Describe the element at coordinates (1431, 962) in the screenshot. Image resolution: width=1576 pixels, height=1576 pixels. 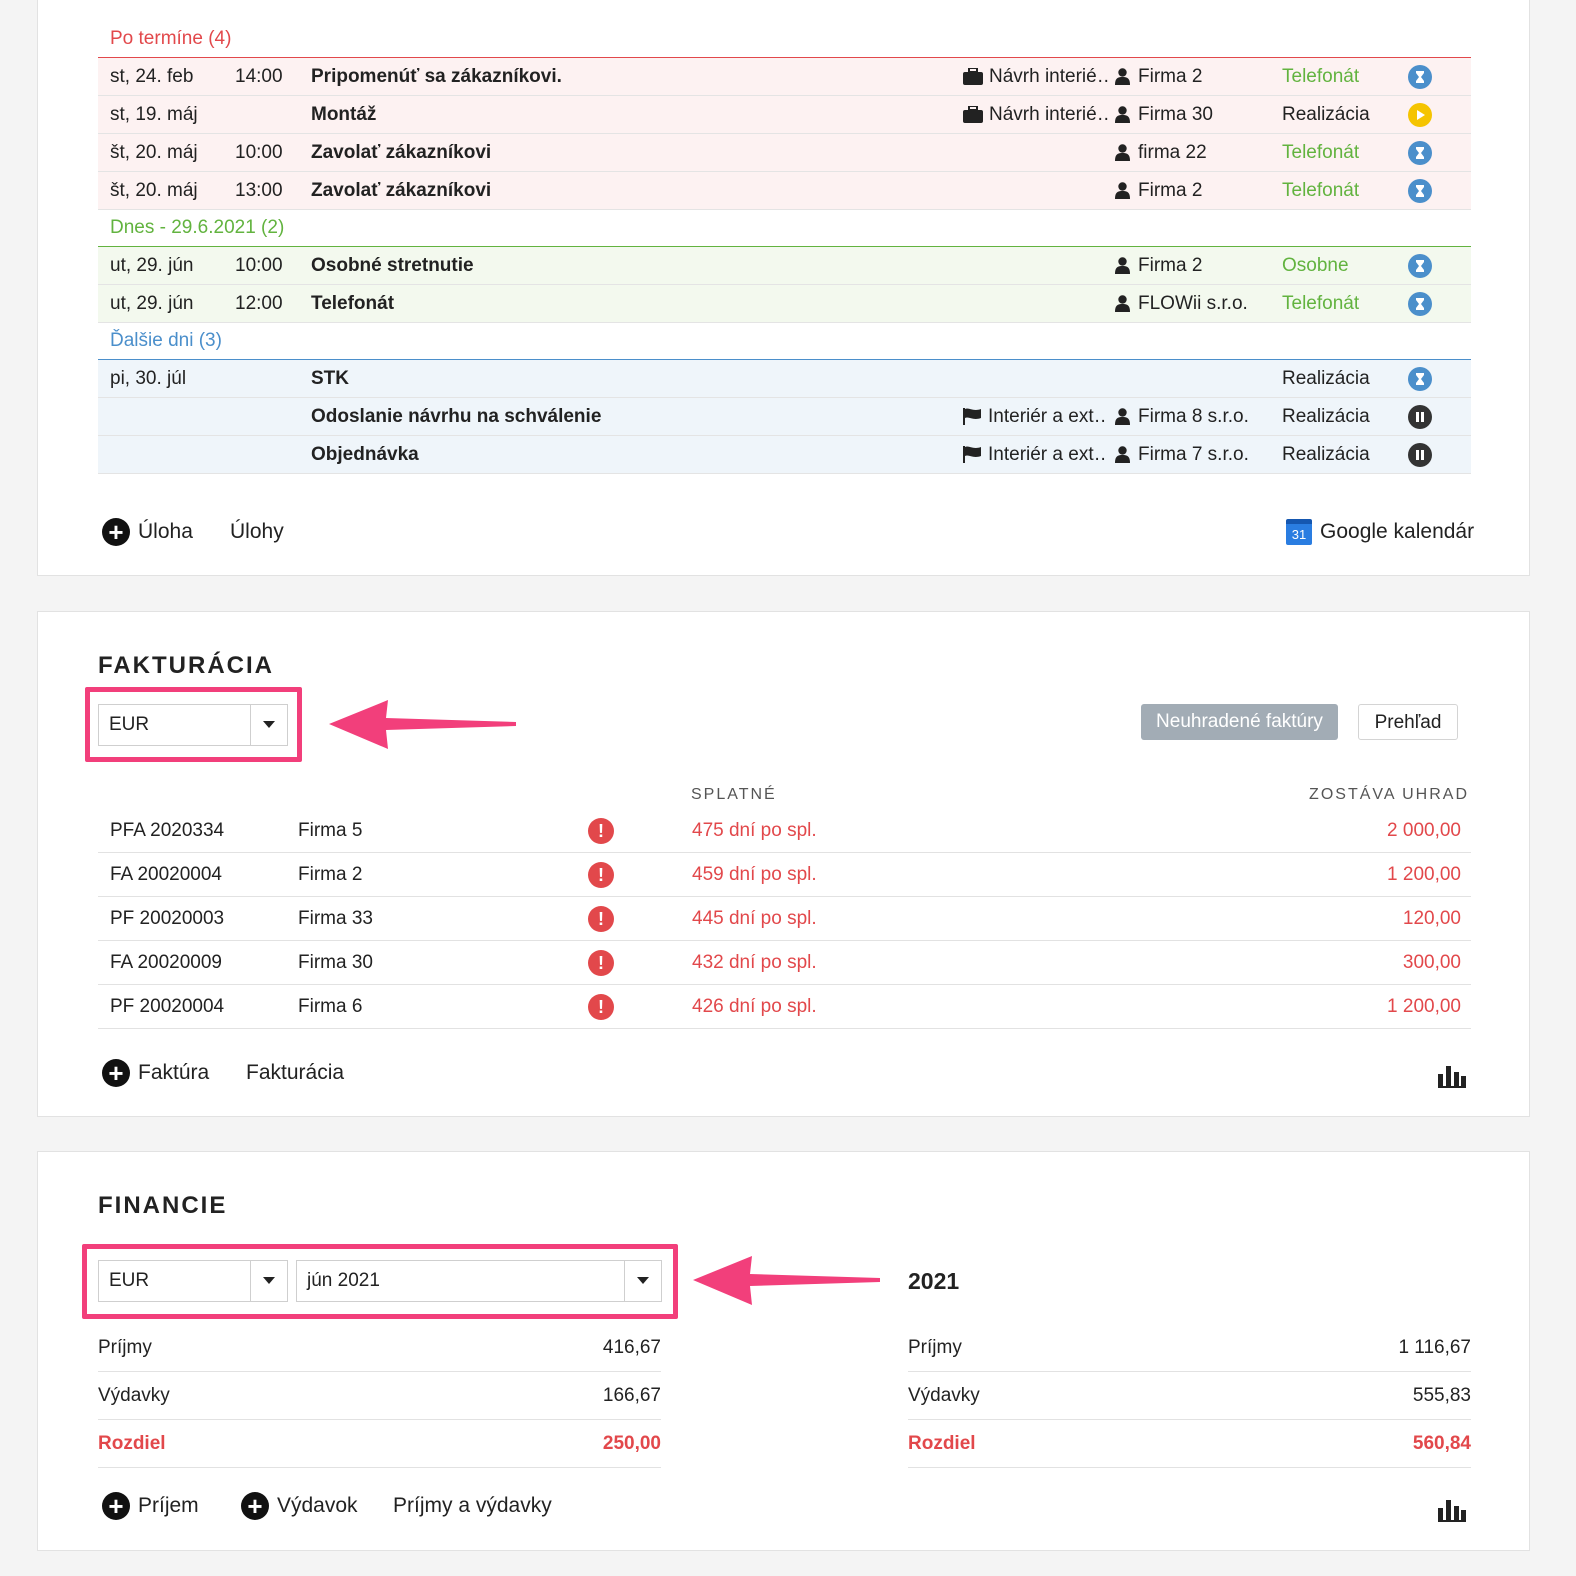
I see `invoice-amount: 300,00` at that location.